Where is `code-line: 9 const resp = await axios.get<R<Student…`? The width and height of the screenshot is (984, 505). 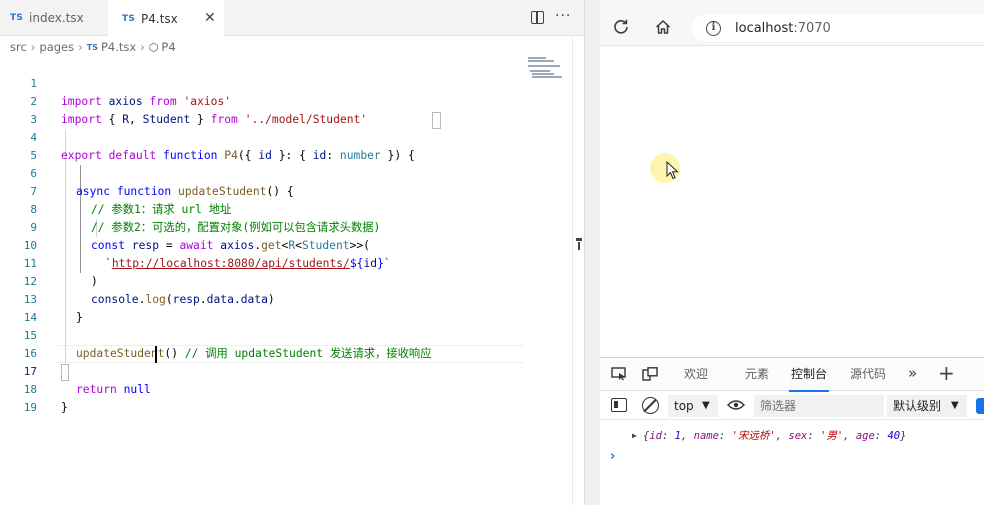 code-line: 9 const resp = await axios.get<R<Student… is located at coordinates (292, 226).